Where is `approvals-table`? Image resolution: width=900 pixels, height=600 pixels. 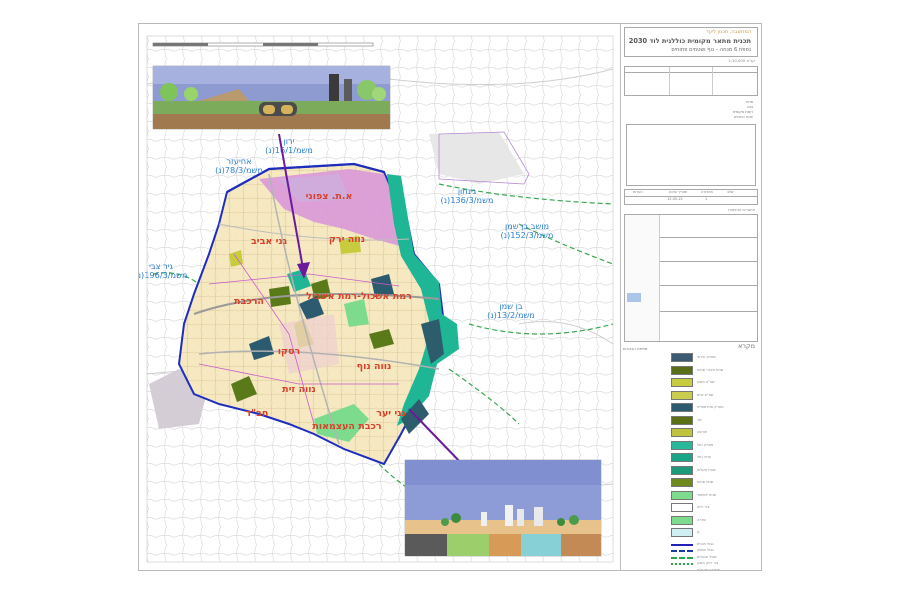
approvals-table is located at coordinates (691, 81).